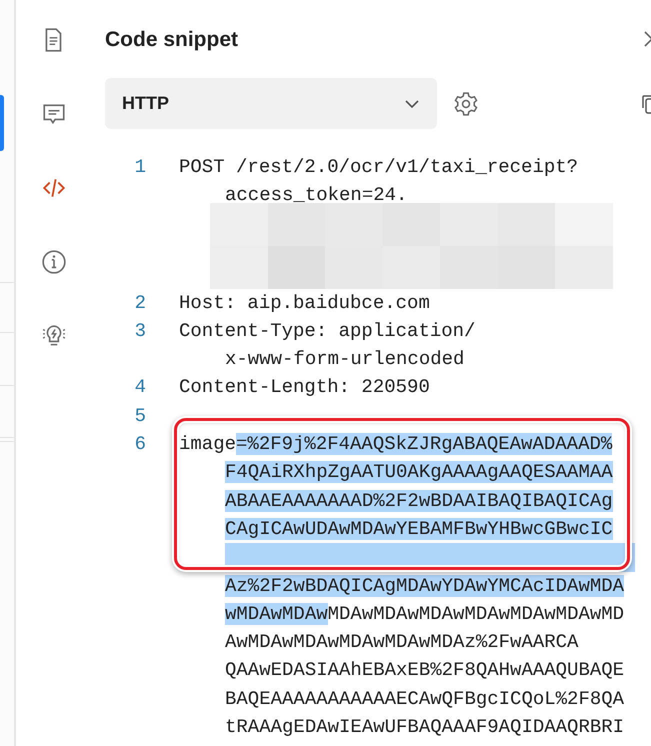  Describe the element at coordinates (304, 387) in the screenshot. I see `code-text: Content-Length: 220590` at that location.